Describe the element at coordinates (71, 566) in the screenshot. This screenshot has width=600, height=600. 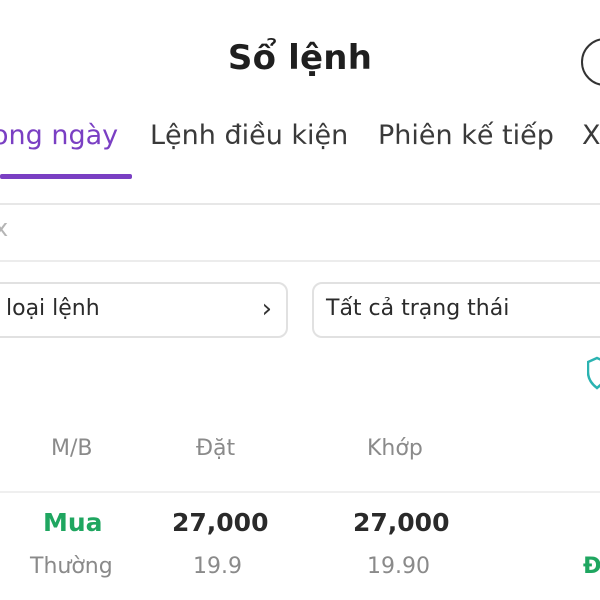
I see `side-type: Thường` at that location.